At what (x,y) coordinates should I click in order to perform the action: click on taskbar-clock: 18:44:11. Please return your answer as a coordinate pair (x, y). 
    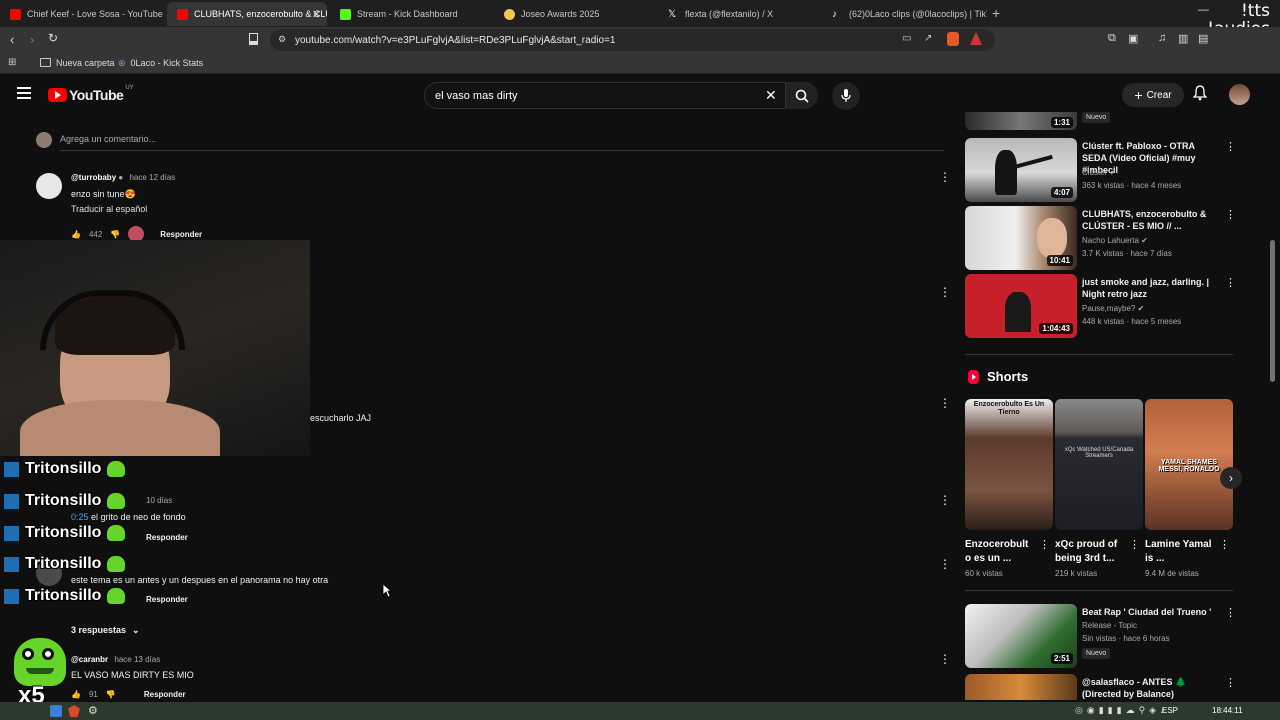
    Looking at the image, I should click on (1227, 710).